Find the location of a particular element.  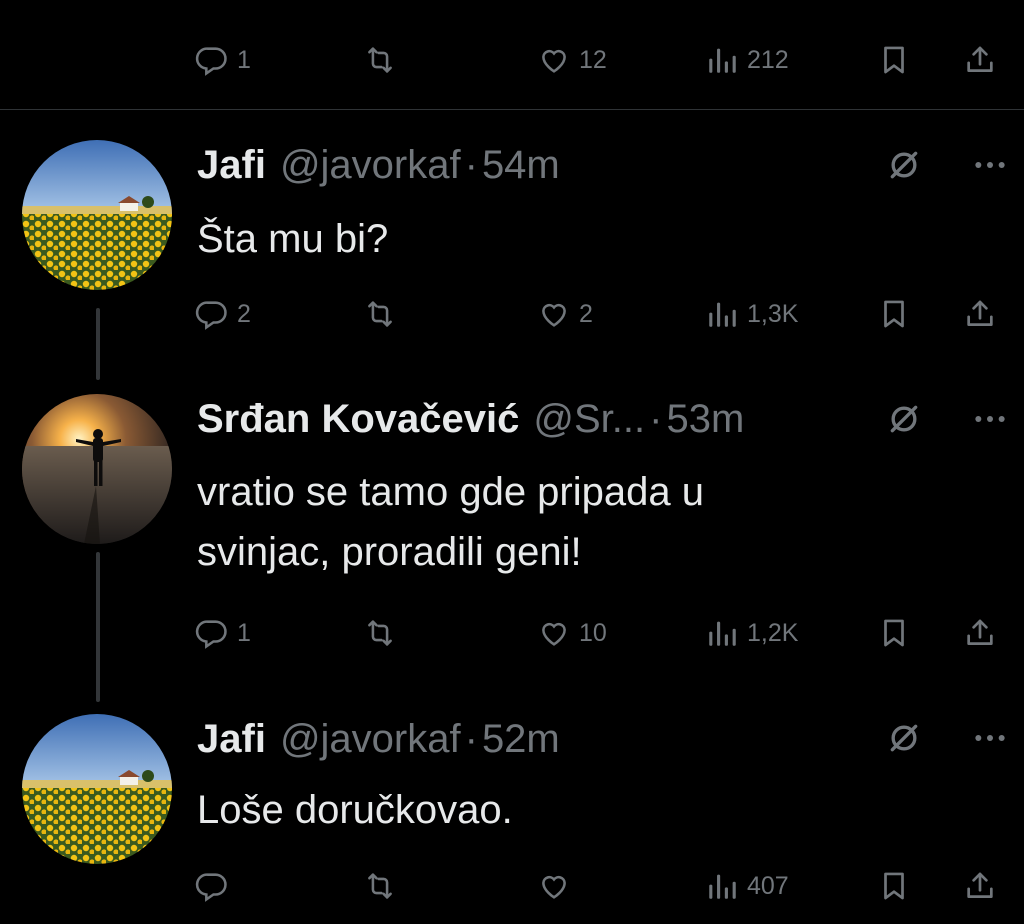

reply-button: 2 is located at coordinates (223, 314).